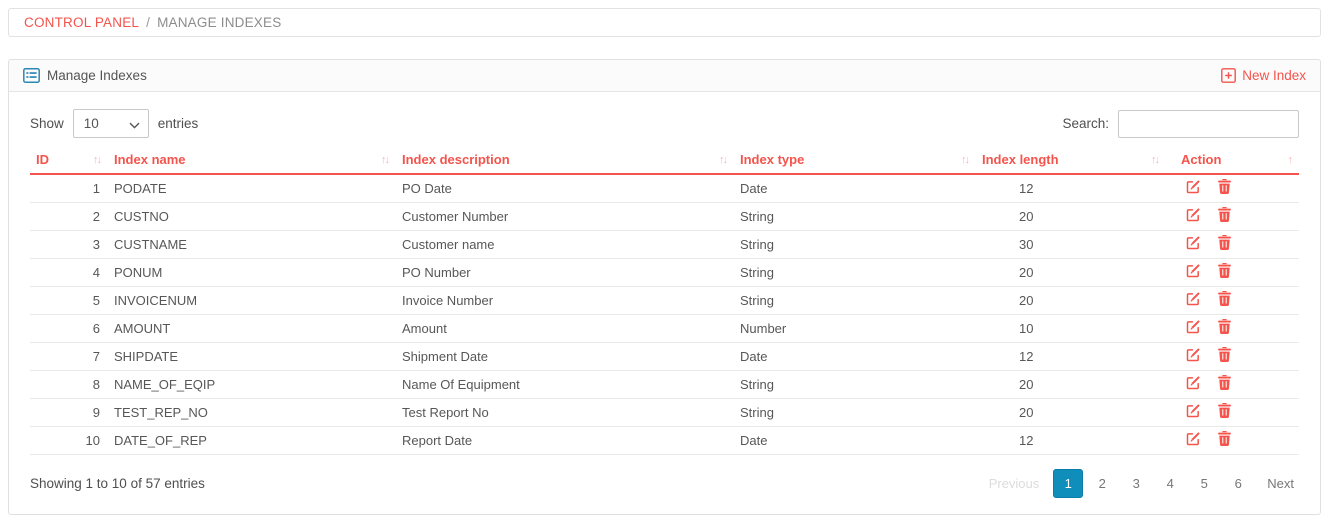 The image size is (1329, 525). I want to click on cell-id: 7, so click(69, 356).